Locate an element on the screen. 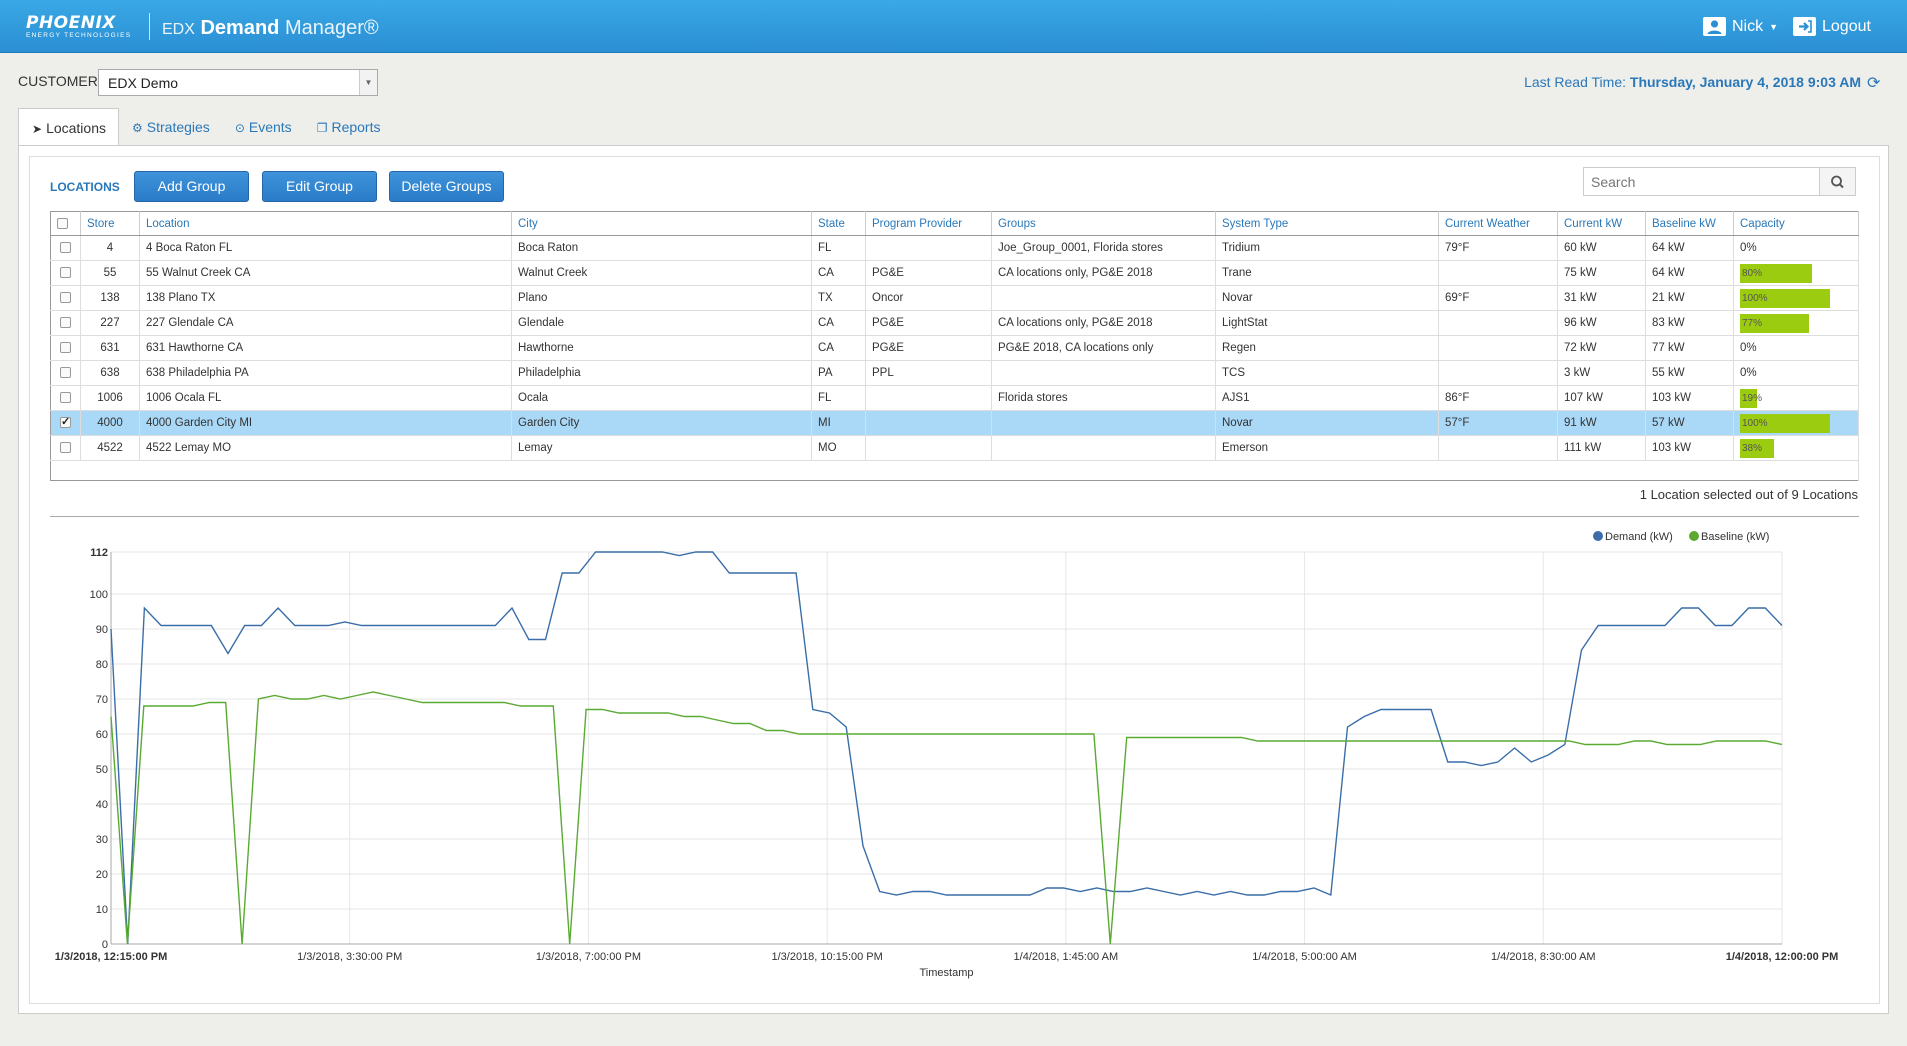  brand-divider is located at coordinates (149, 26).